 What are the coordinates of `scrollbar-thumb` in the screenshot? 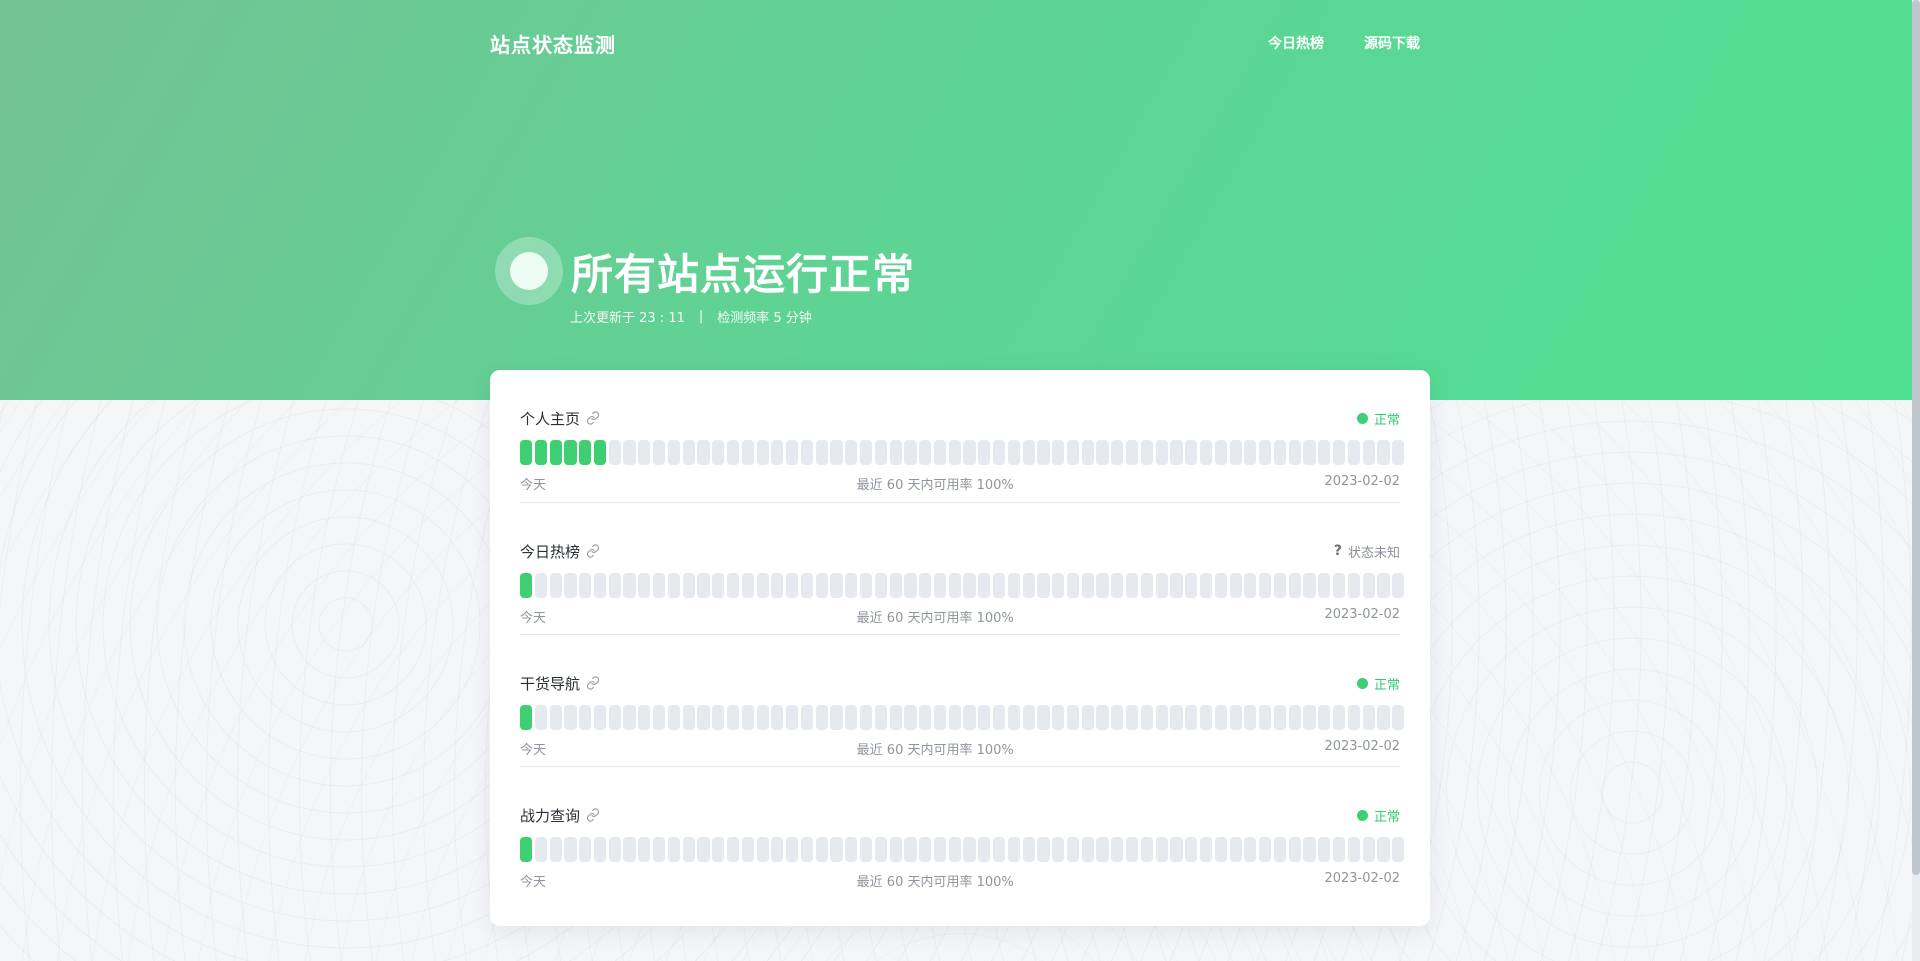 It's located at (1916, 437).